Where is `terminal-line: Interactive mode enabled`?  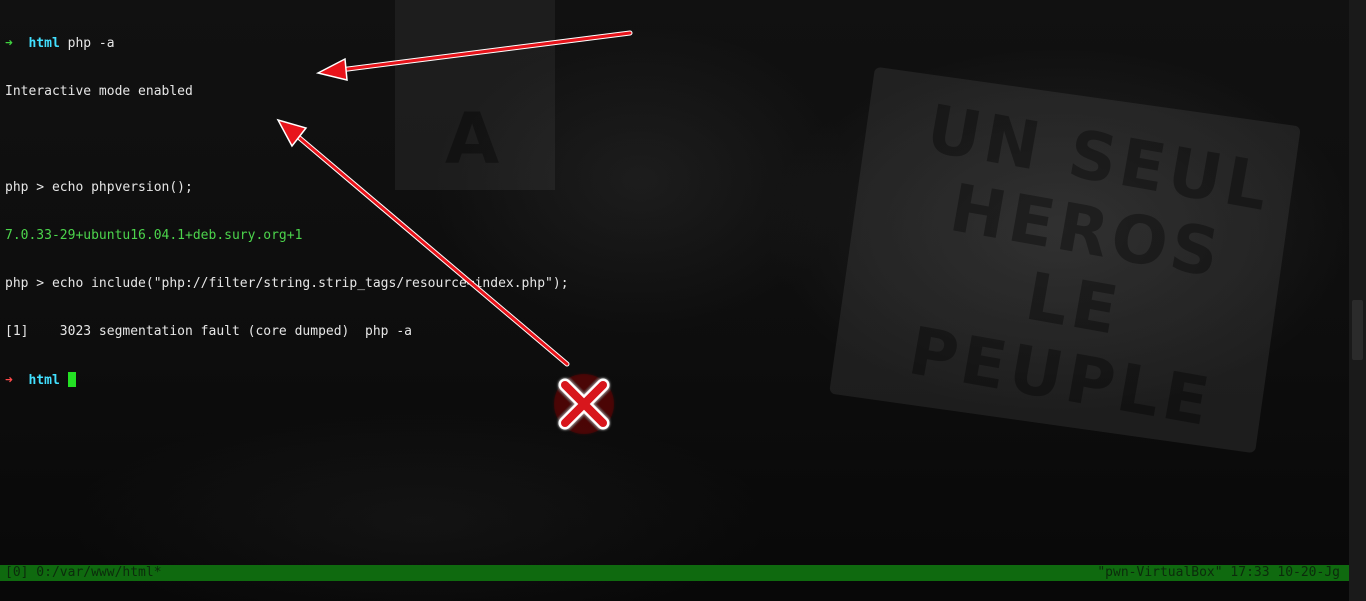 terminal-line: Interactive mode enabled is located at coordinates (99, 91).